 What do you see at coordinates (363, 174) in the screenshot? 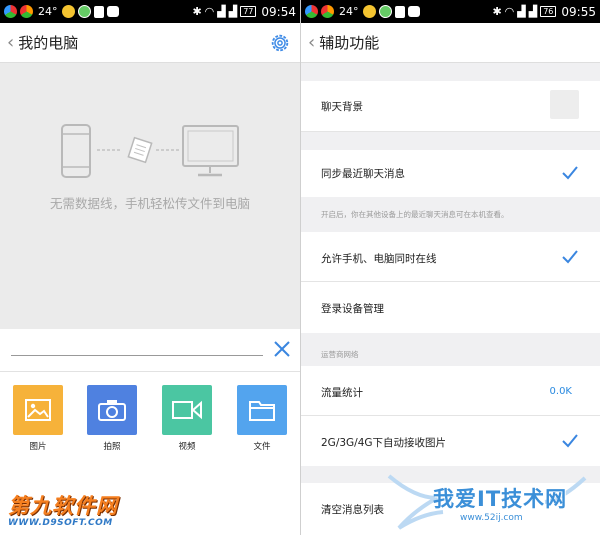
I see `setting-label: 同步最近聊天消息` at bounding box center [363, 174].